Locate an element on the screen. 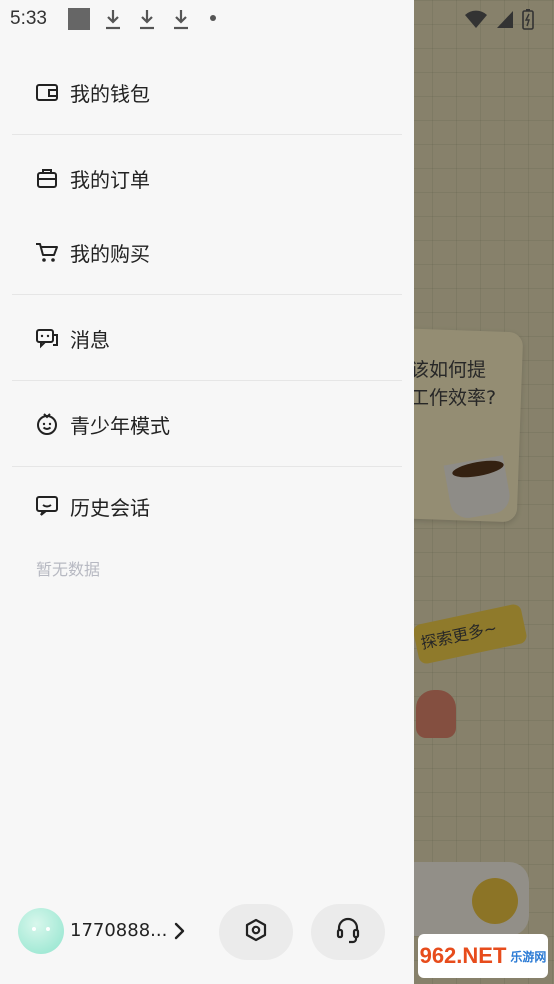 This screenshot has height=984, width=554. chevron-right-icon is located at coordinates (180, 931).